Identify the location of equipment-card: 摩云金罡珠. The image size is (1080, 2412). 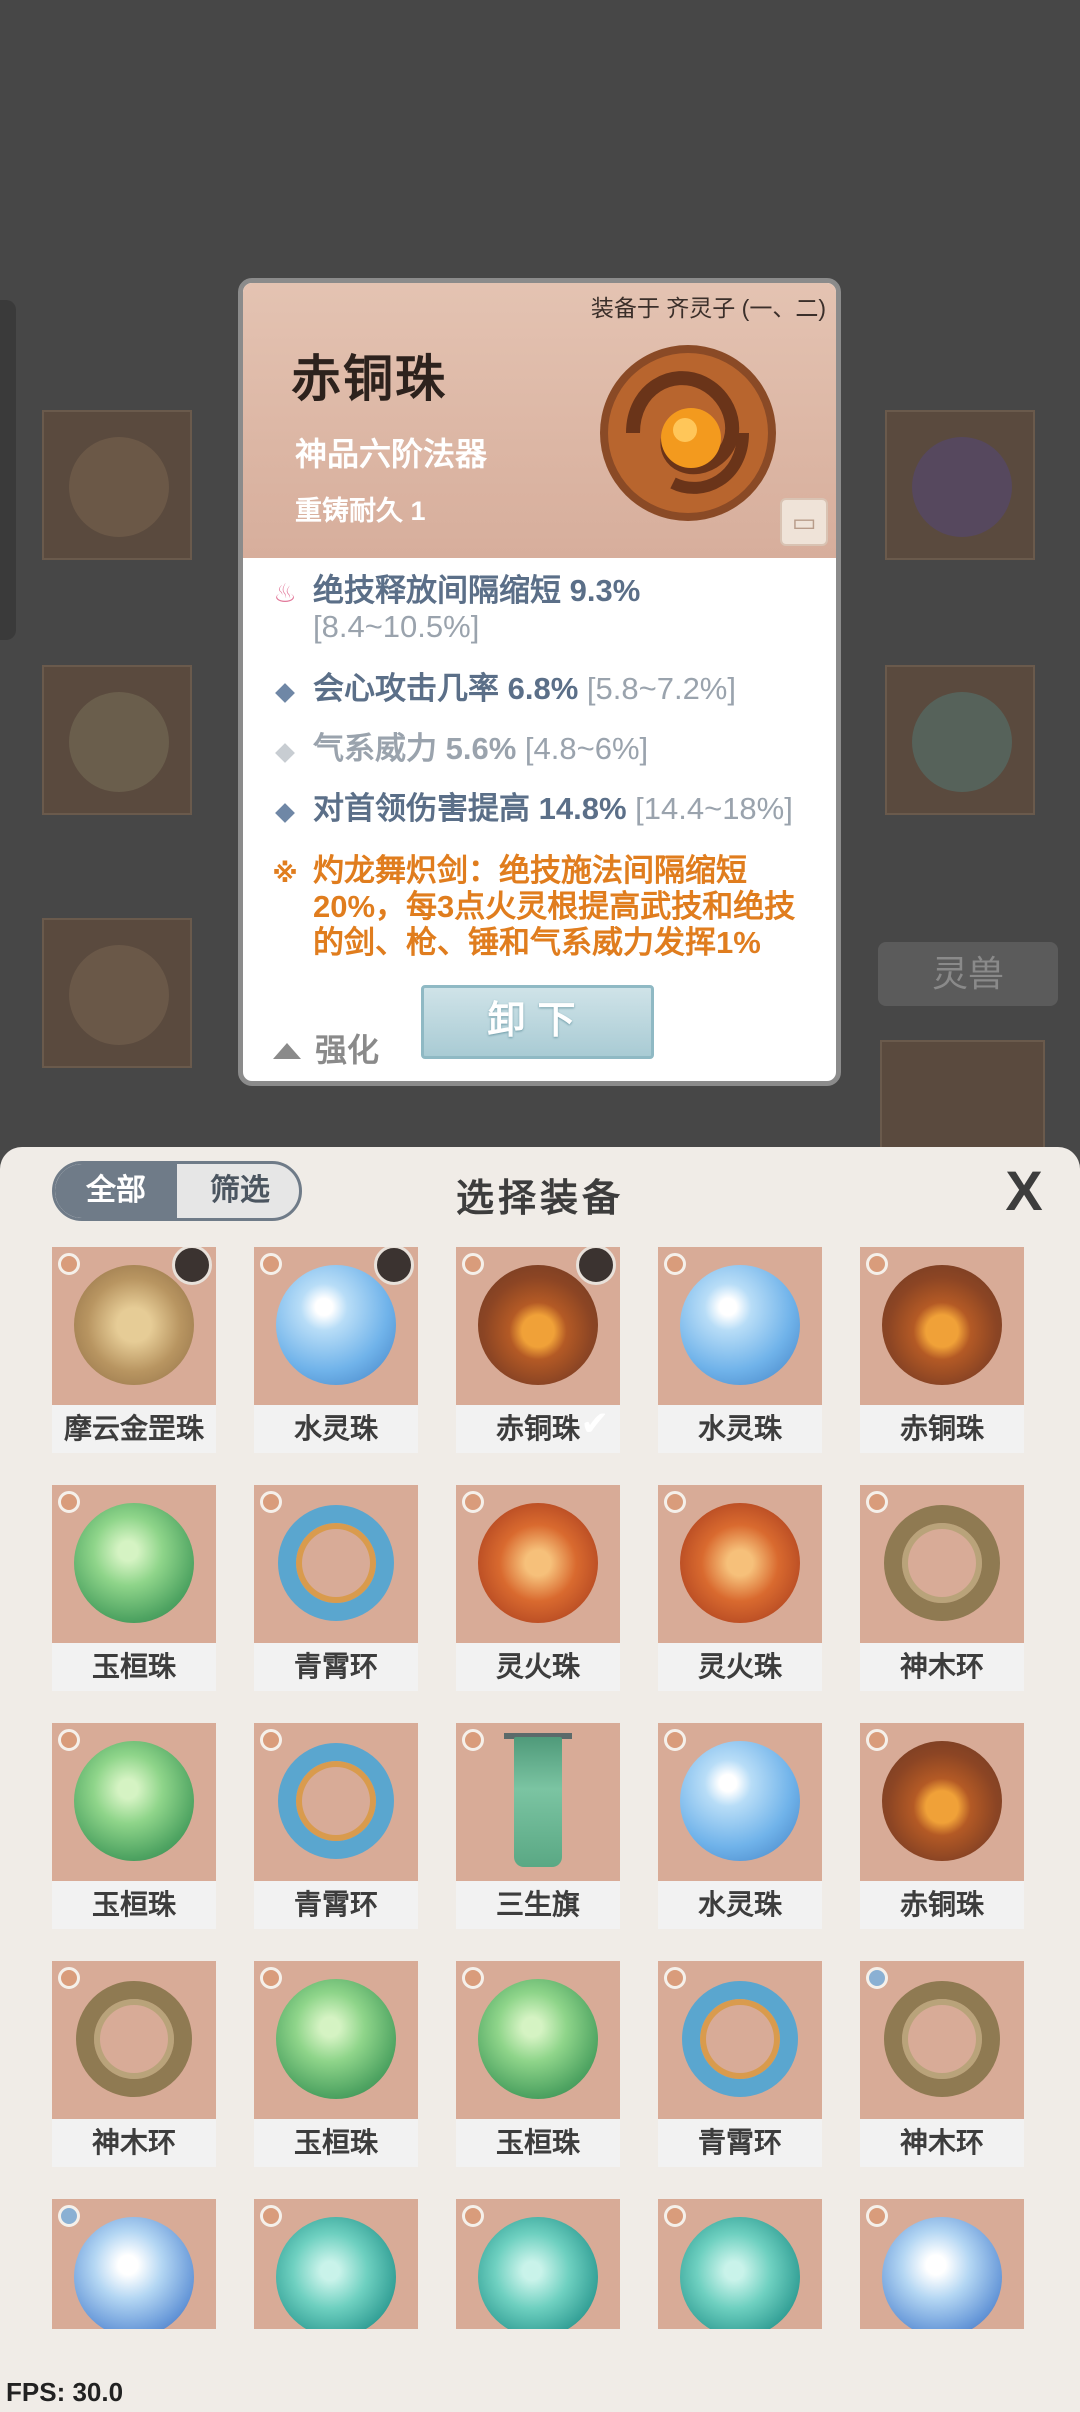
(134, 1350).